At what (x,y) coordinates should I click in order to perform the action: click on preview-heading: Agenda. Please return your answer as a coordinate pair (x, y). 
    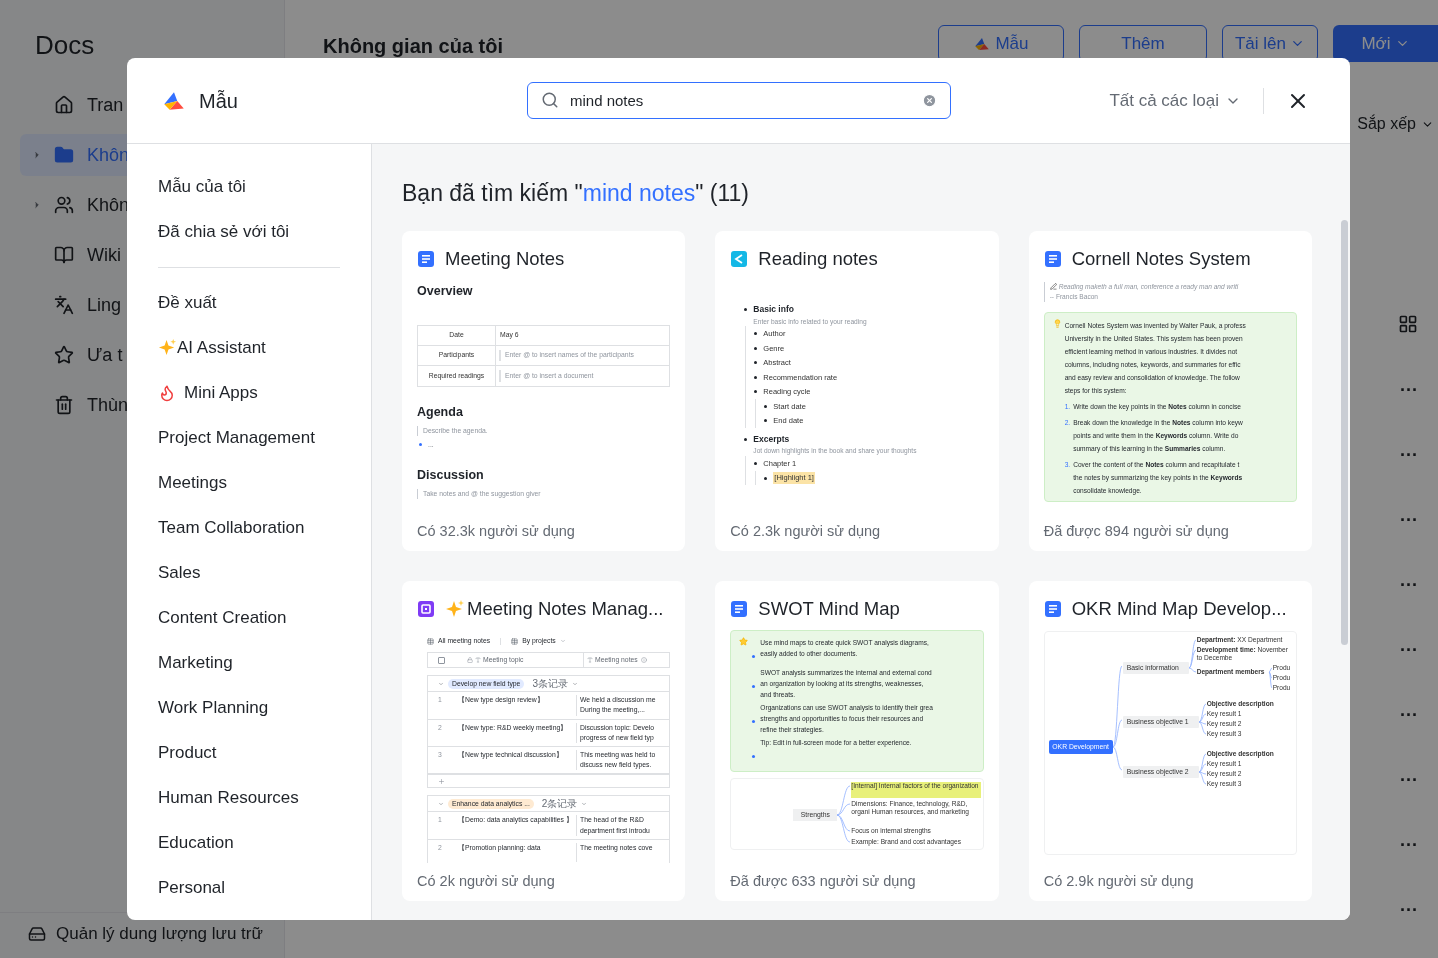
    Looking at the image, I should click on (440, 412).